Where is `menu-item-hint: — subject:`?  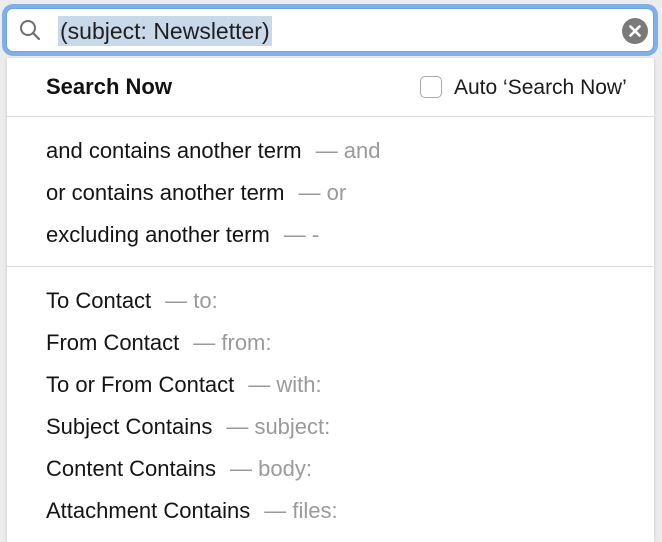 menu-item-hint: — subject: is located at coordinates (278, 426).